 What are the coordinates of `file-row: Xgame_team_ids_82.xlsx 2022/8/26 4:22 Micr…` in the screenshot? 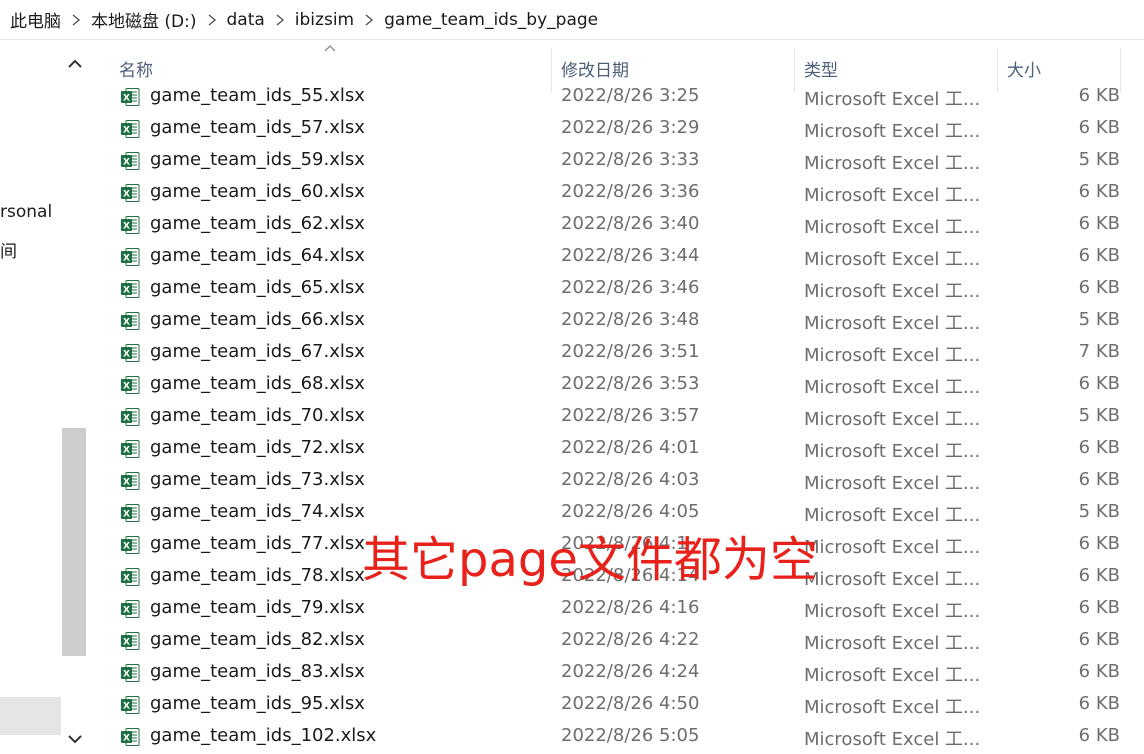 It's located at (616, 641).